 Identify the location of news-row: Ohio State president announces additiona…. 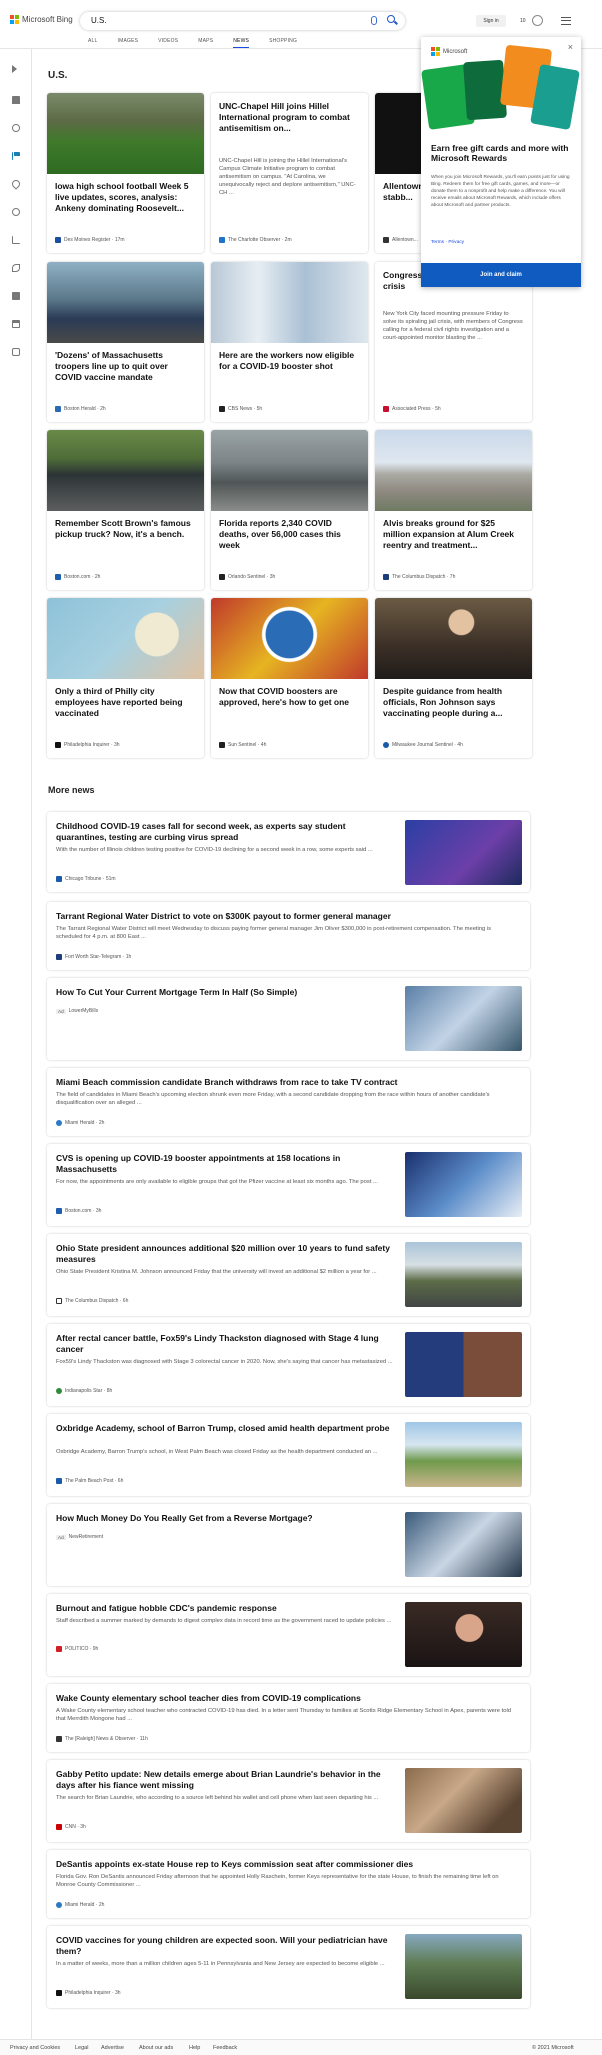
(288, 1275).